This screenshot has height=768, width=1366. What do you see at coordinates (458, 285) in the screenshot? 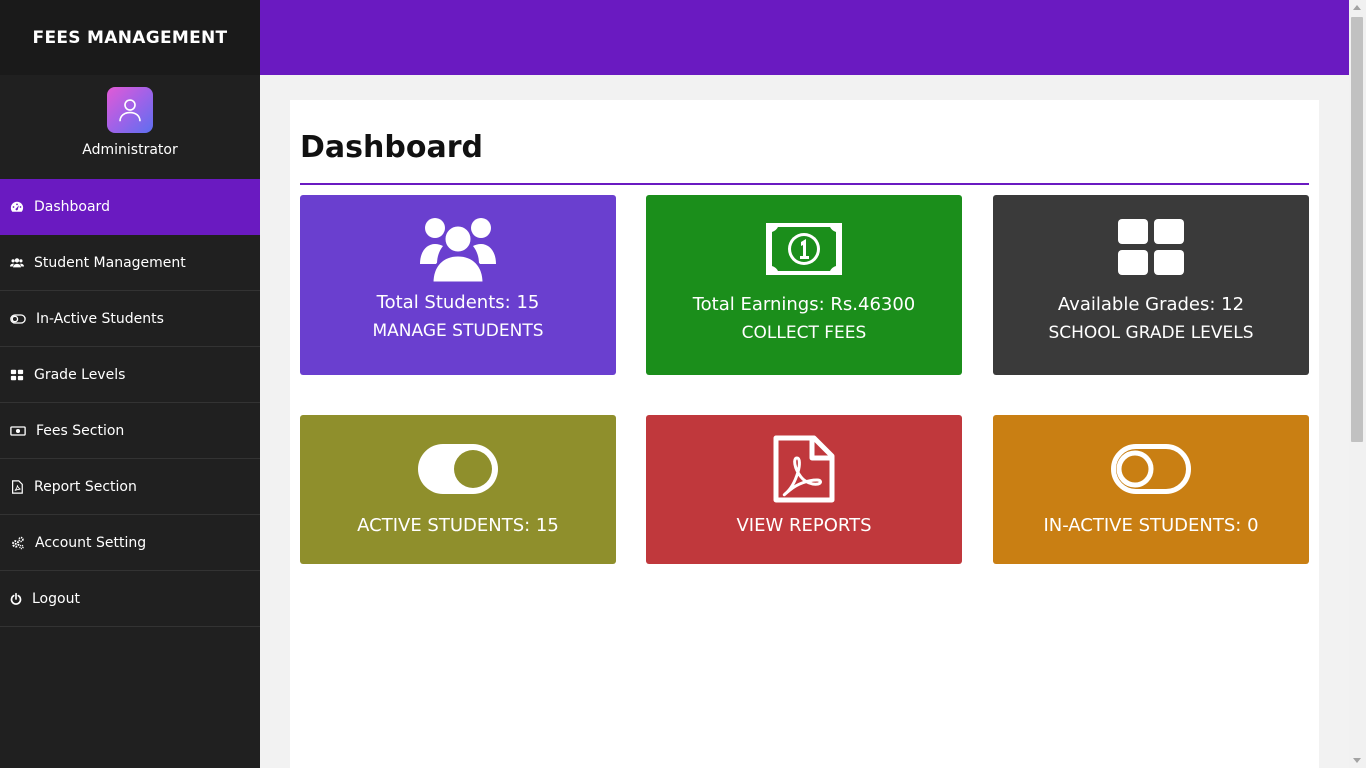
I see `total-students-card: Total Students: 15 MANAGE STUDENTS` at bounding box center [458, 285].